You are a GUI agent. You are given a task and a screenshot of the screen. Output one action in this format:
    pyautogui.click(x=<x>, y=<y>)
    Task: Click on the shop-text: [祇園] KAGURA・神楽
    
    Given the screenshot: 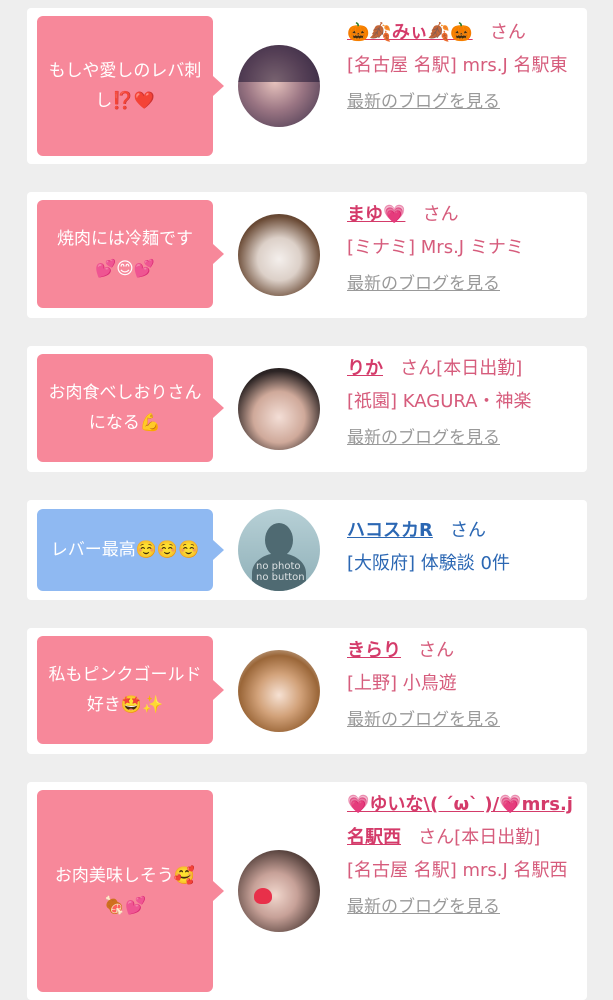 What is the action you would take?
    pyautogui.click(x=439, y=401)
    